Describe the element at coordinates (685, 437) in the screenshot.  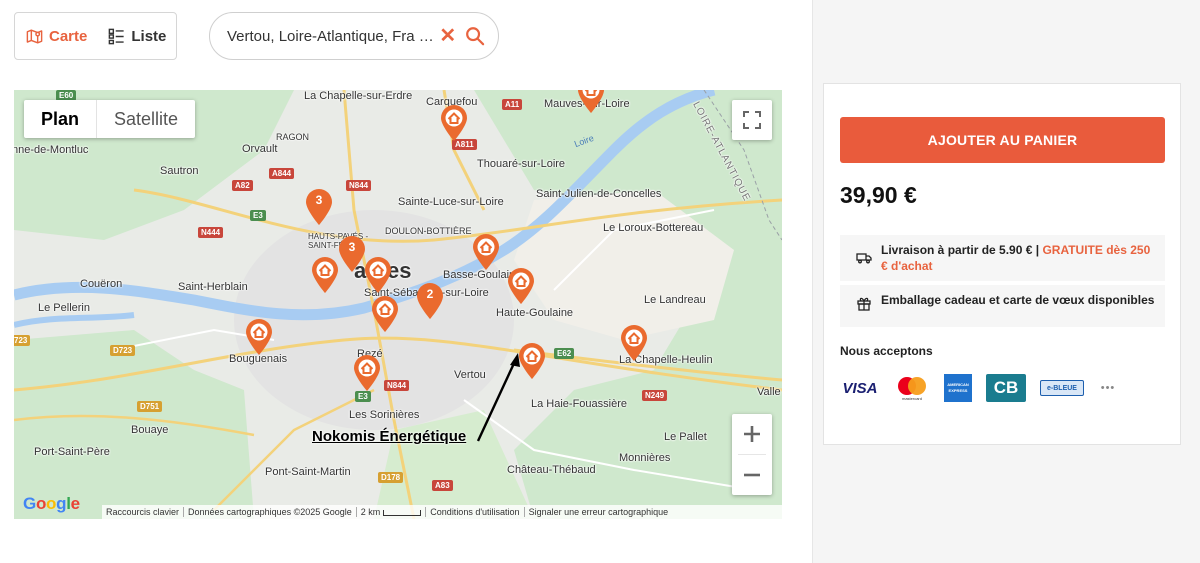
I see `place-label: Le Pallet` at that location.